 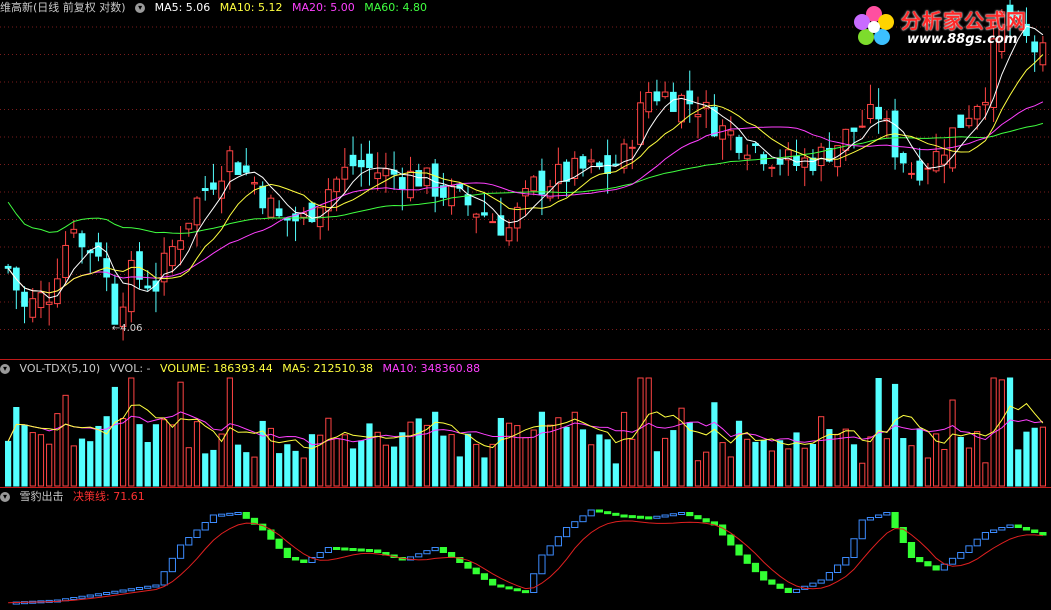 I want to click on logo-url: www.88gs.com, so click(x=962, y=39).